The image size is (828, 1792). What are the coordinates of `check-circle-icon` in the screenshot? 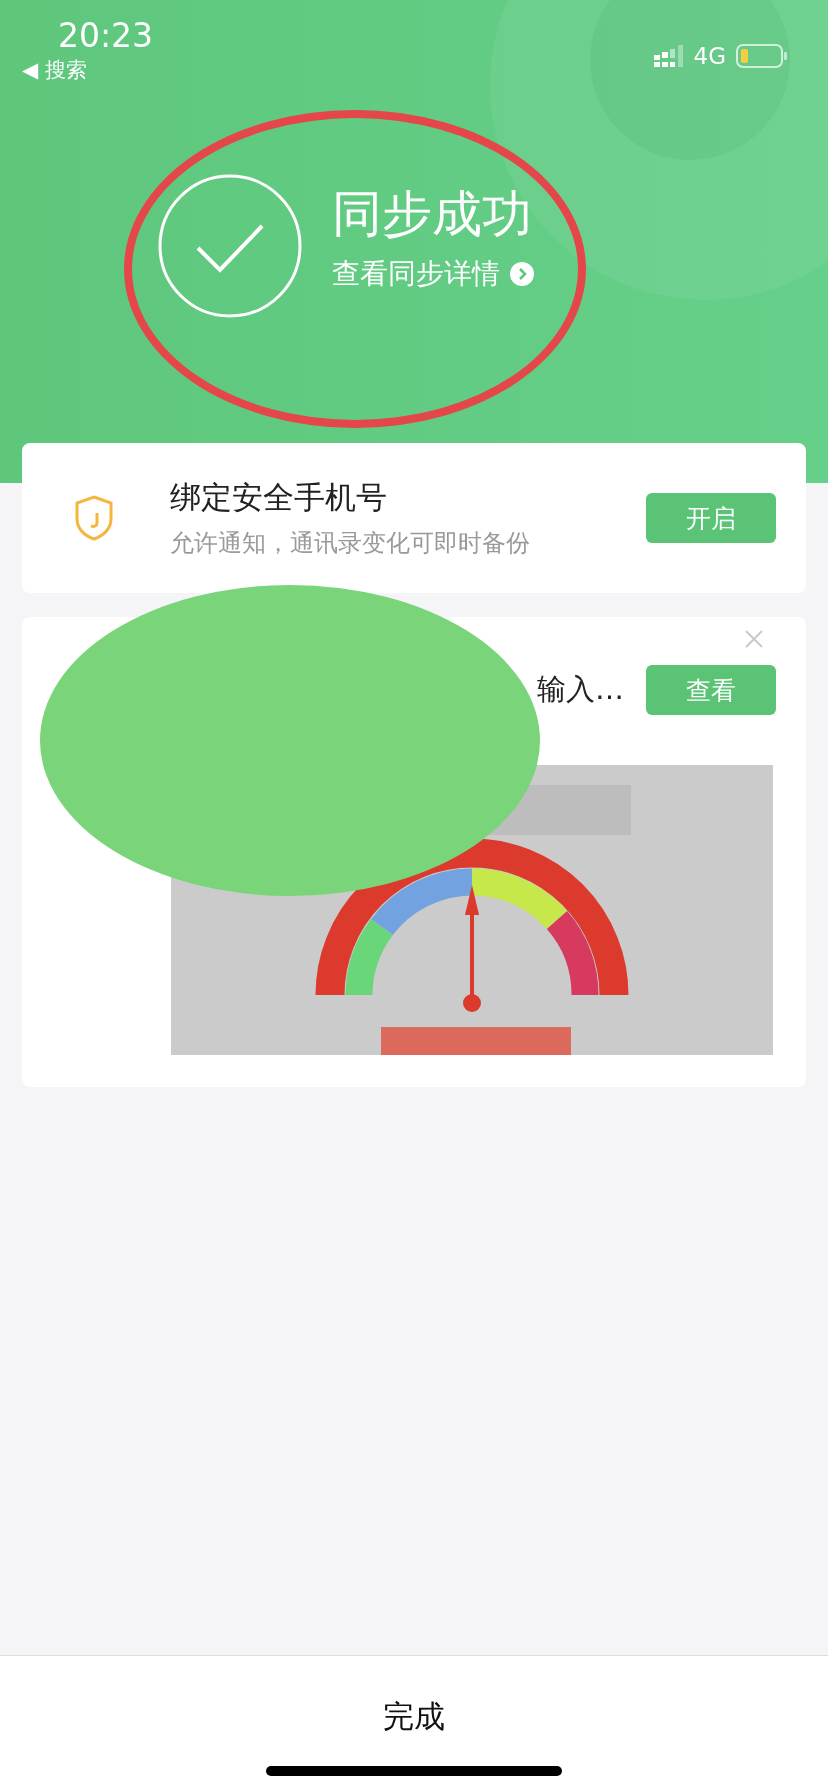 It's located at (230, 246).